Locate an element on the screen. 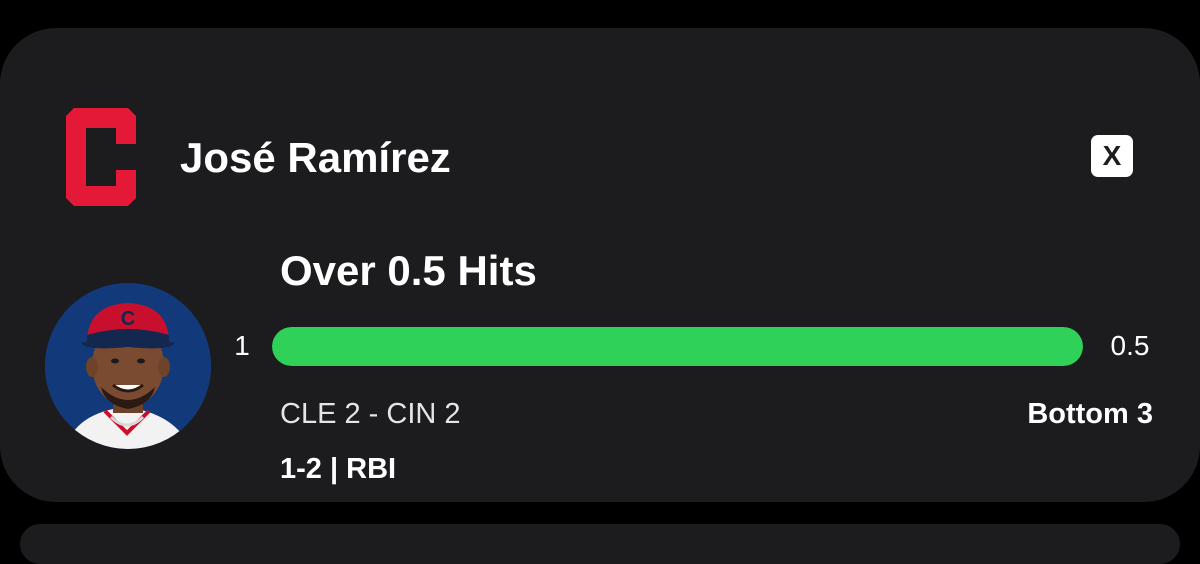 Image resolution: width=1200 pixels, height=564 pixels. prop-title: Over 0.5 Hits is located at coordinates (408, 270).